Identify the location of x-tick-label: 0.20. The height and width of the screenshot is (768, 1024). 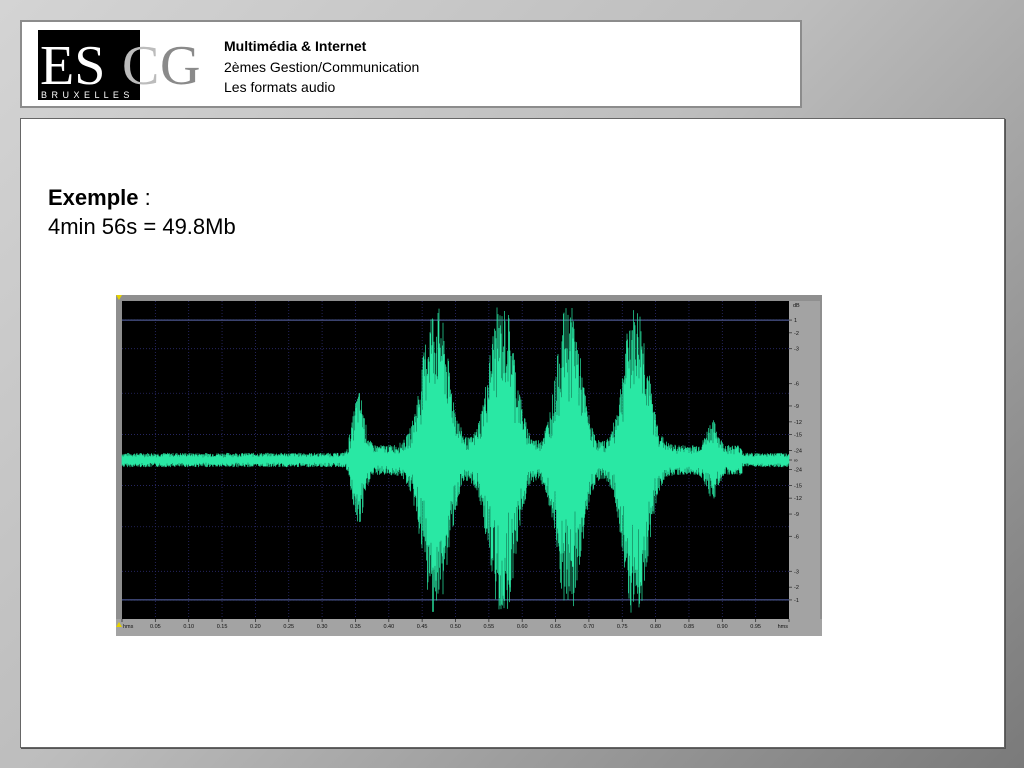
(255, 627).